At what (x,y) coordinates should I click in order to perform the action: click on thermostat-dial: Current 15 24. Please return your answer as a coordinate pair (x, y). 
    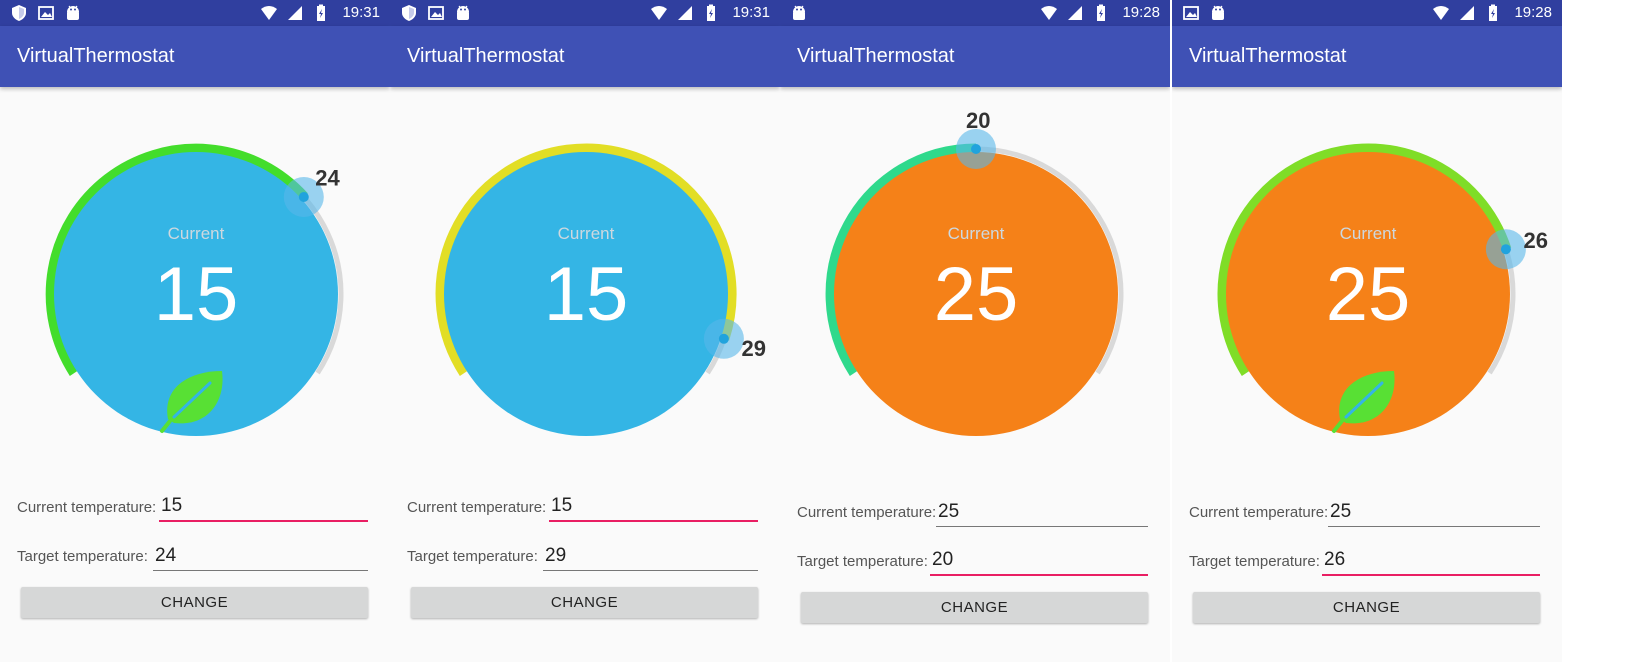
    Looking at the image, I should click on (198, 287).